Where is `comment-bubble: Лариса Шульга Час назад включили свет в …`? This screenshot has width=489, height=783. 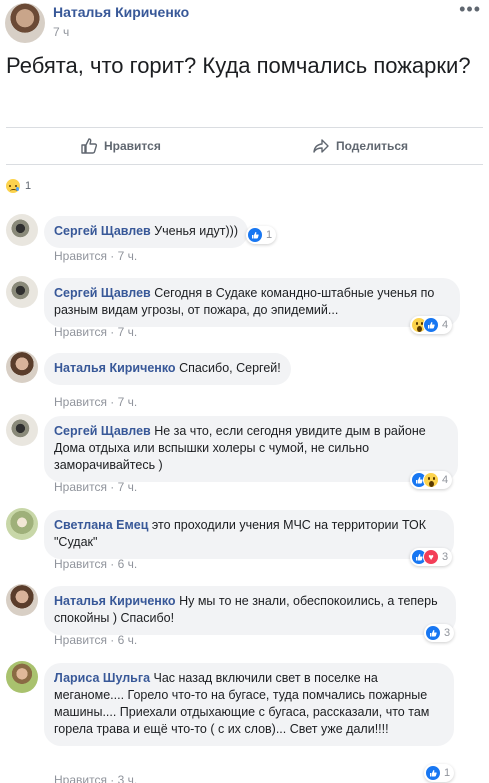
comment-bubble: Лариса Шульга Час назад включили свет в … is located at coordinates (249, 704).